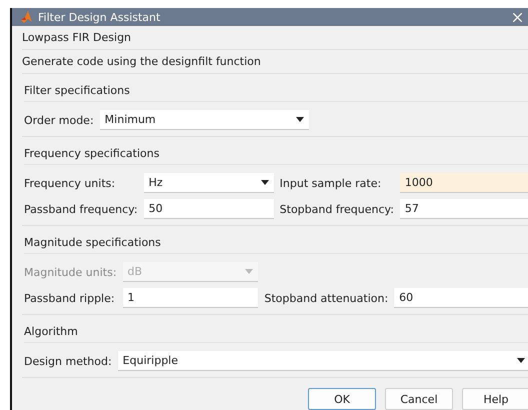 This screenshot has width=528, height=410. Describe the element at coordinates (276, 154) in the screenshot. I see `section-title: Frequency specifications` at that location.